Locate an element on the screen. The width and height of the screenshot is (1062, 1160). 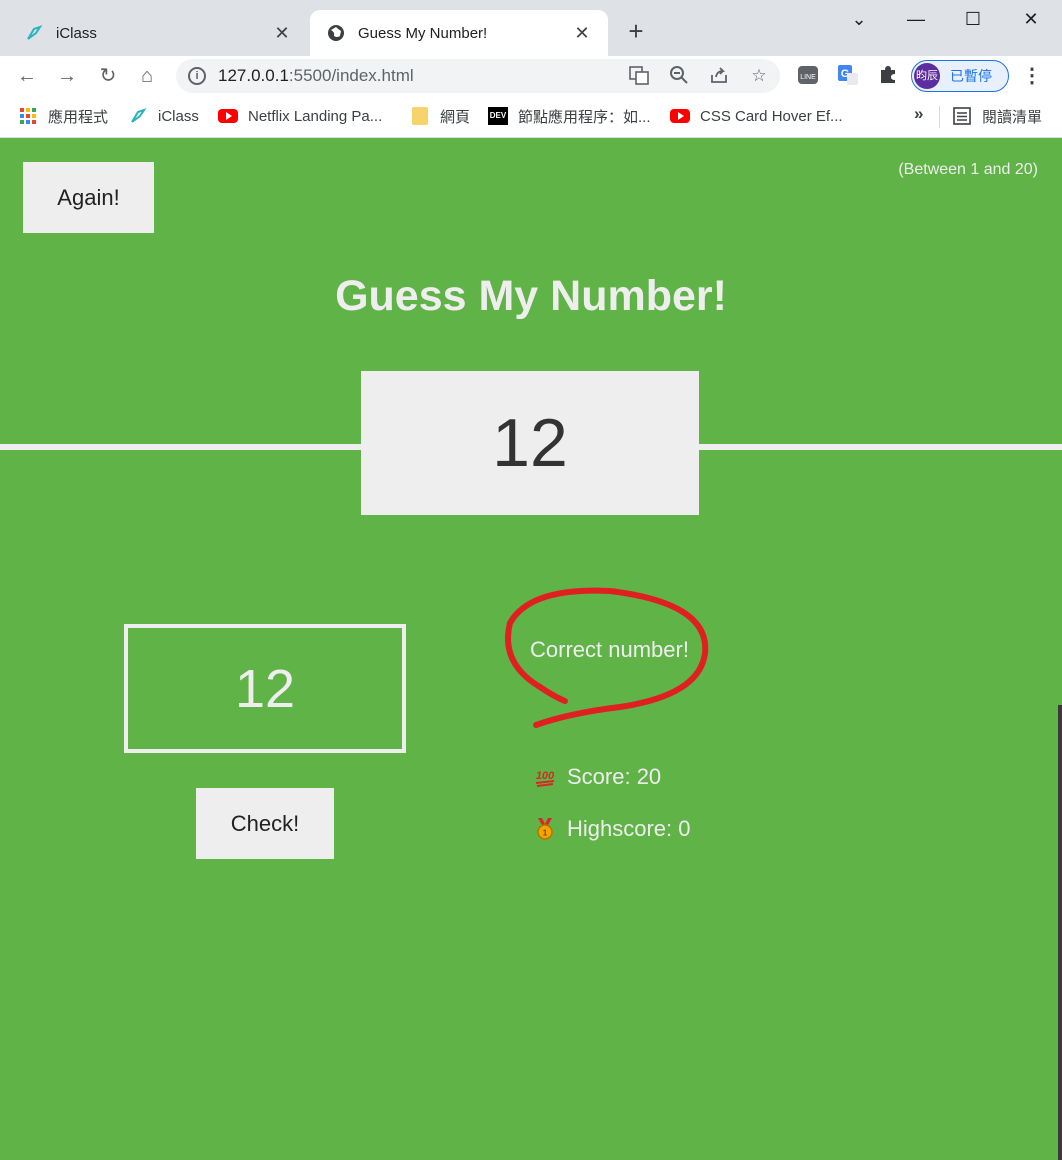
translate-icon is located at coordinates (639, 76).